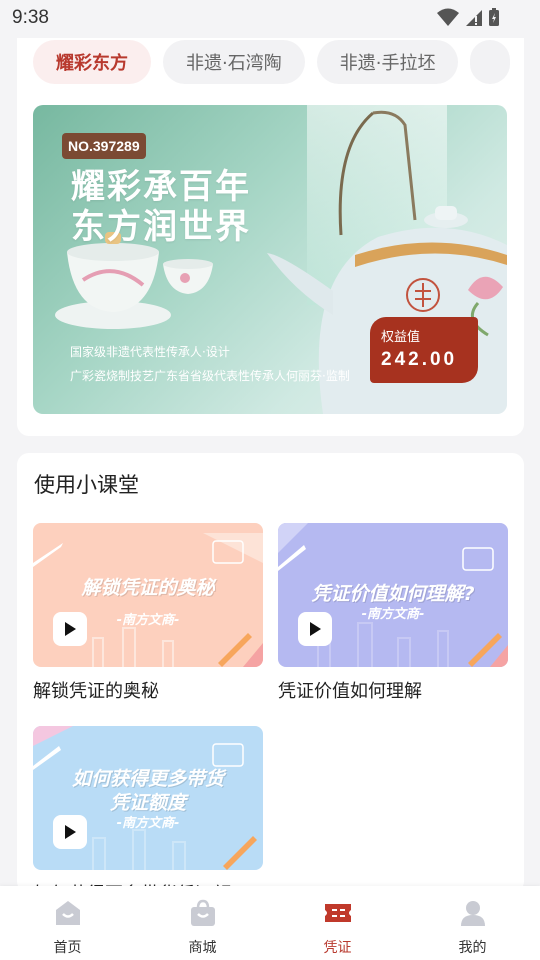 The height and width of the screenshot is (960, 540). Describe the element at coordinates (96, 691) in the screenshot. I see `video-title: 解锁凭证的奥秘` at that location.